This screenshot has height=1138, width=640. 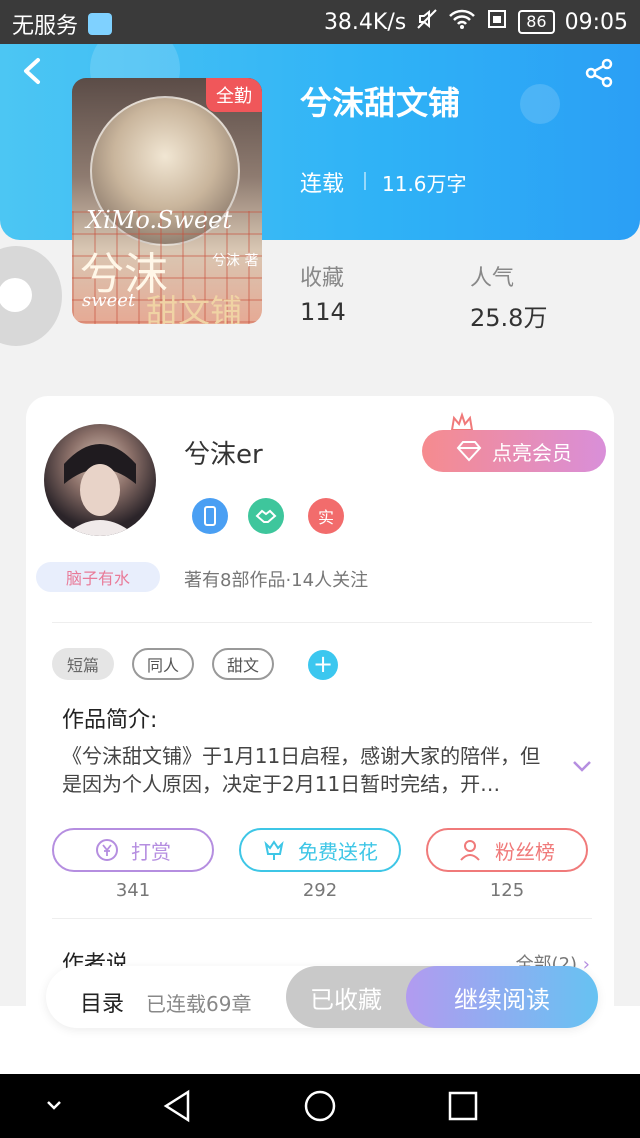 I want to click on favorites-value: 114, so click(x=323, y=312).